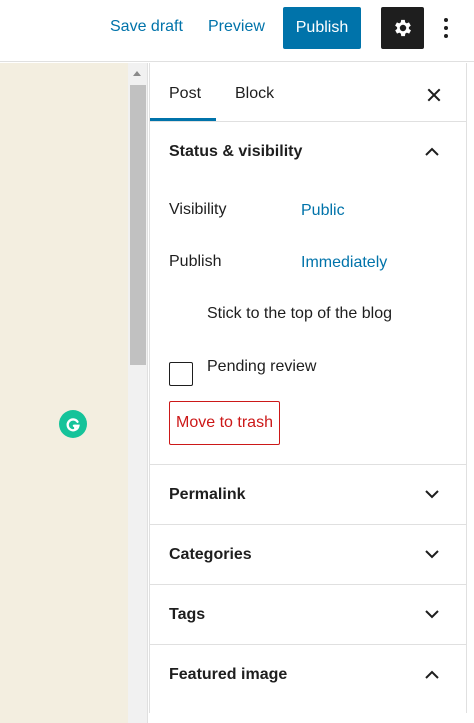 The height and width of the screenshot is (723, 474). What do you see at coordinates (195, 261) in the screenshot?
I see `publish-label: Publish` at bounding box center [195, 261].